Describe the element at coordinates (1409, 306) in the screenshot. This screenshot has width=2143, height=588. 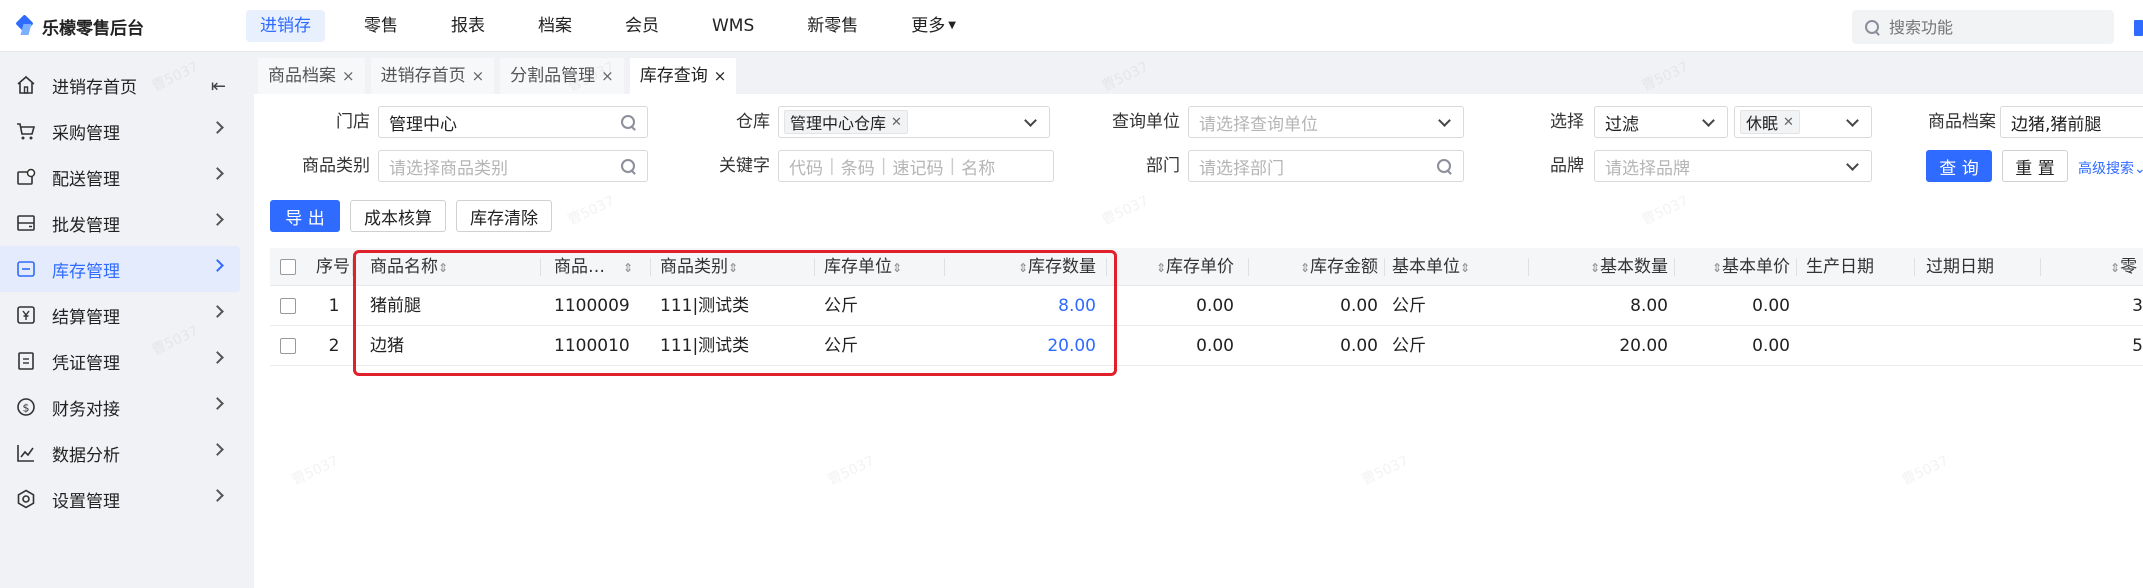
I see `cell-base-unit: 公斤` at that location.